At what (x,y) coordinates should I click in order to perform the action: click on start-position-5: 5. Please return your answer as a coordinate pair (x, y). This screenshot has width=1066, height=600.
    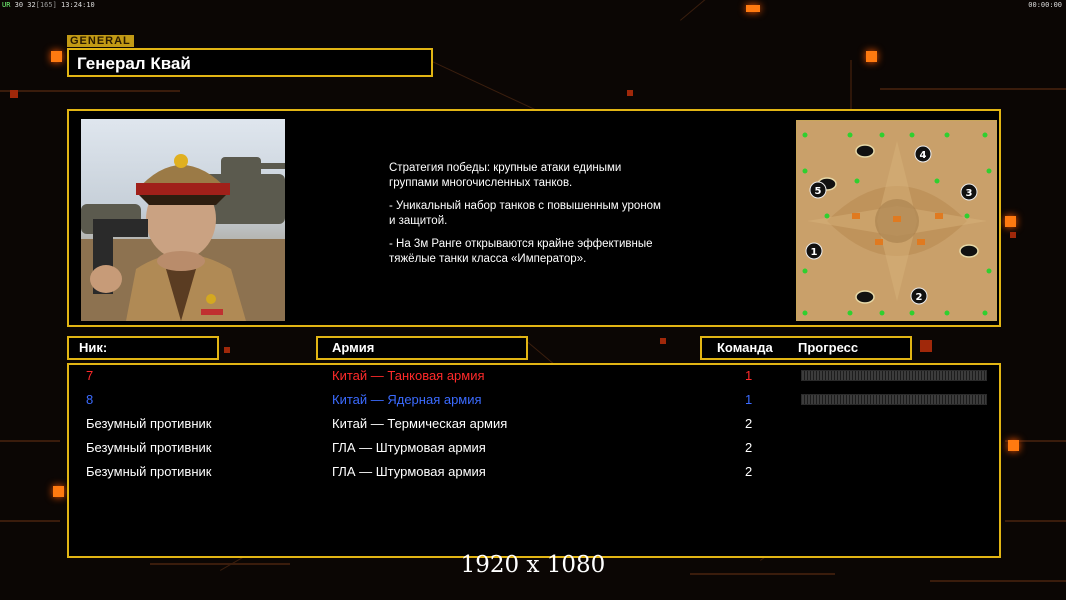
    Looking at the image, I should click on (818, 191).